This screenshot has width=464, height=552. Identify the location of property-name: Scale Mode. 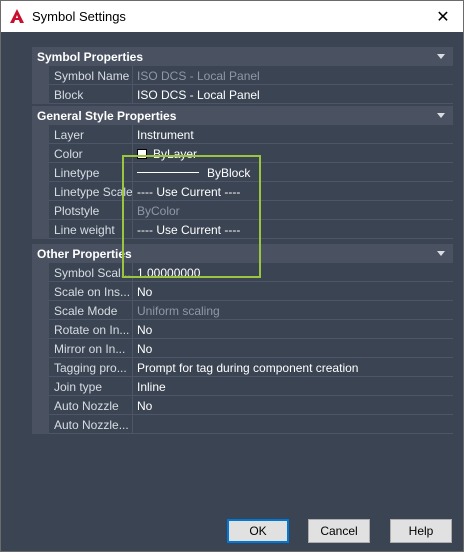
(91, 310).